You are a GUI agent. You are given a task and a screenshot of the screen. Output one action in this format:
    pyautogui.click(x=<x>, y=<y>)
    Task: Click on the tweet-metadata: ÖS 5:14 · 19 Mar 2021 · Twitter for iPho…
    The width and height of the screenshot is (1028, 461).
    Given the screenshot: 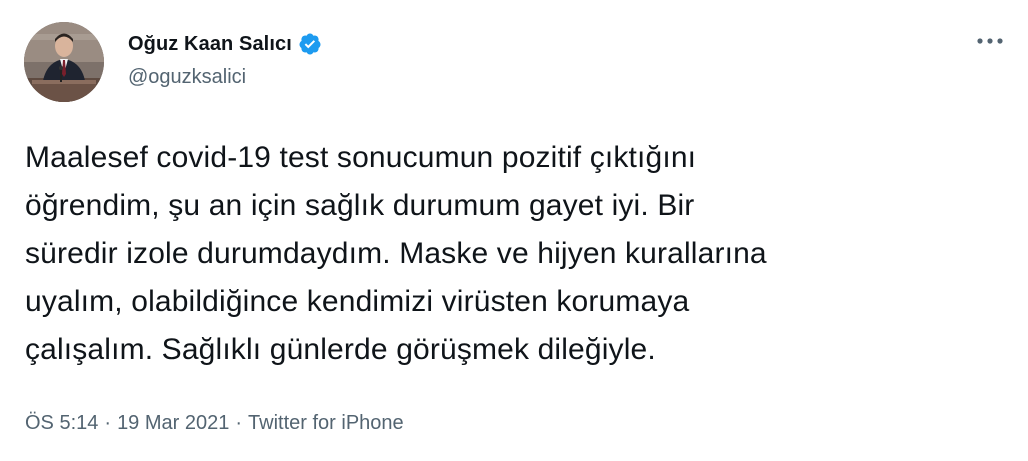 What is the action you would take?
    pyautogui.click(x=214, y=423)
    